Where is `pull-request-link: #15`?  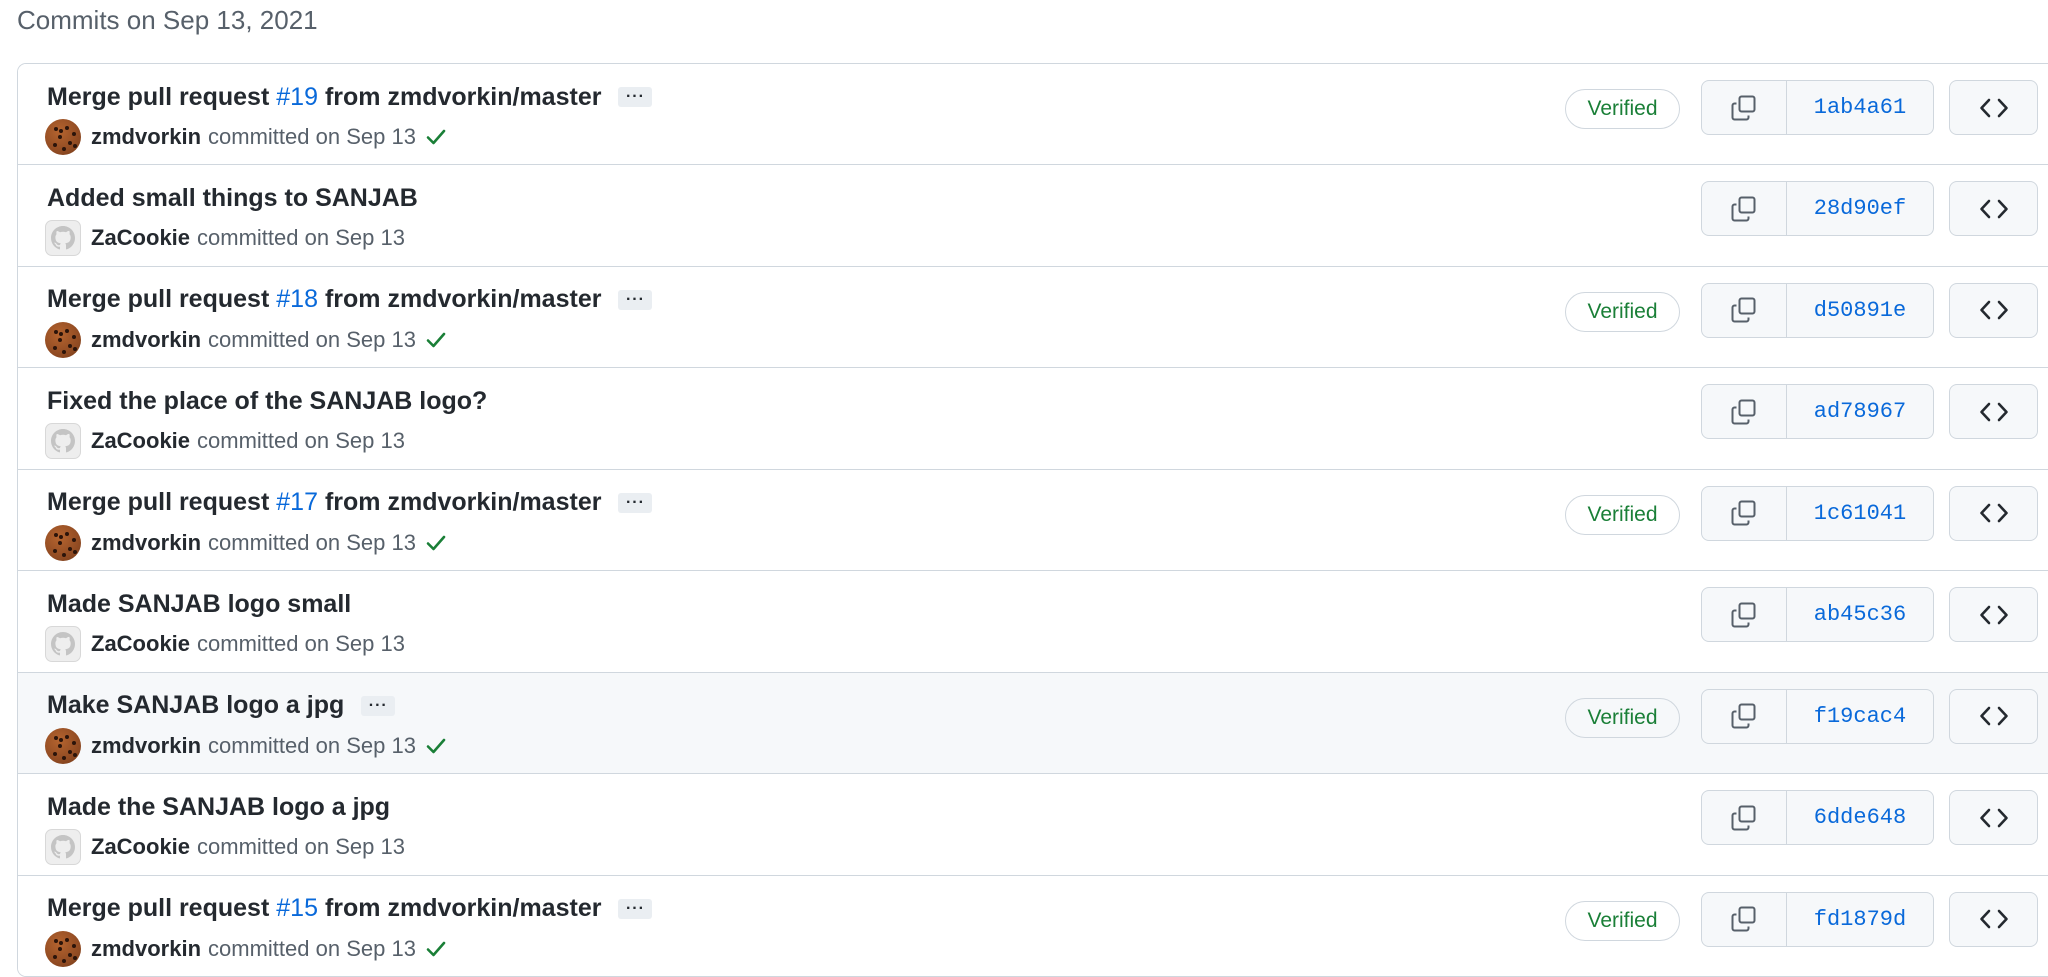 pull-request-link: #15 is located at coordinates (297, 908).